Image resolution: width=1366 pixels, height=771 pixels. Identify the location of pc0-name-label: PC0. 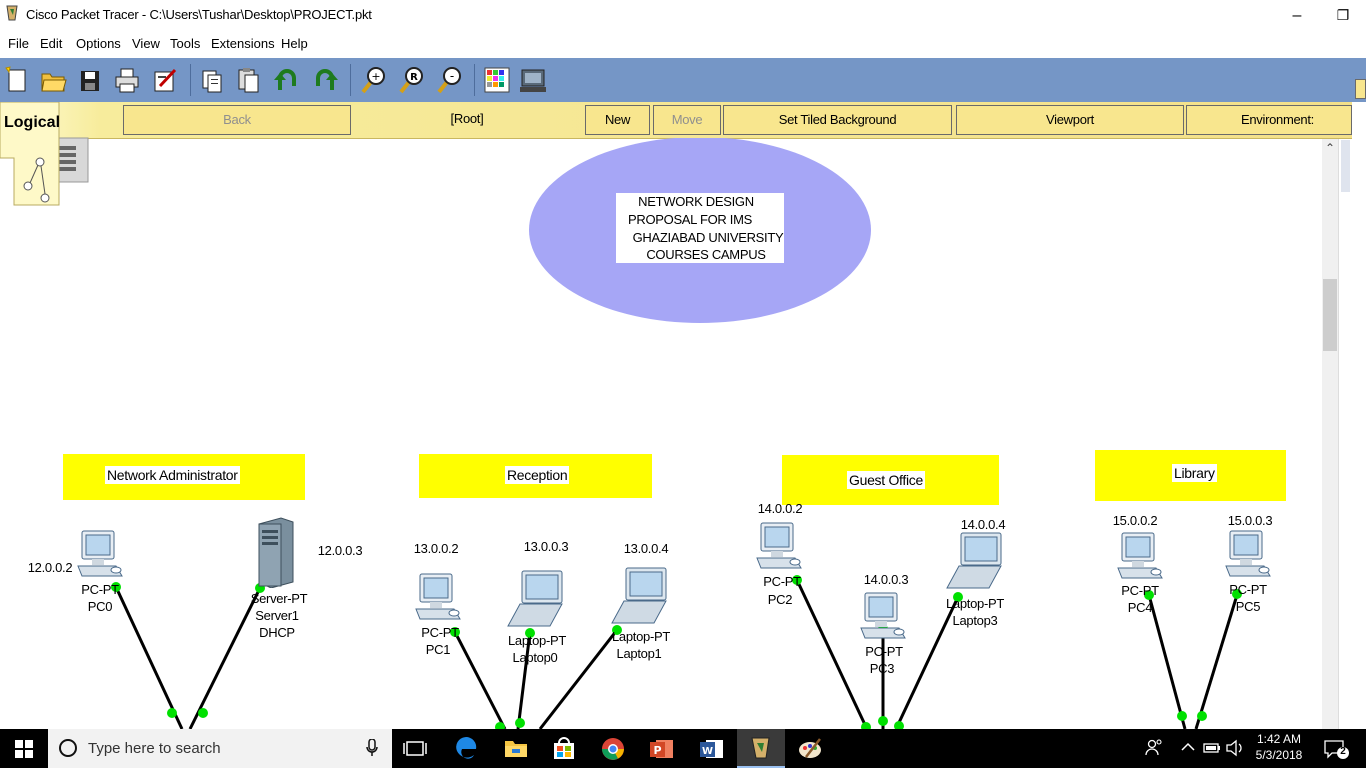
(100, 606).